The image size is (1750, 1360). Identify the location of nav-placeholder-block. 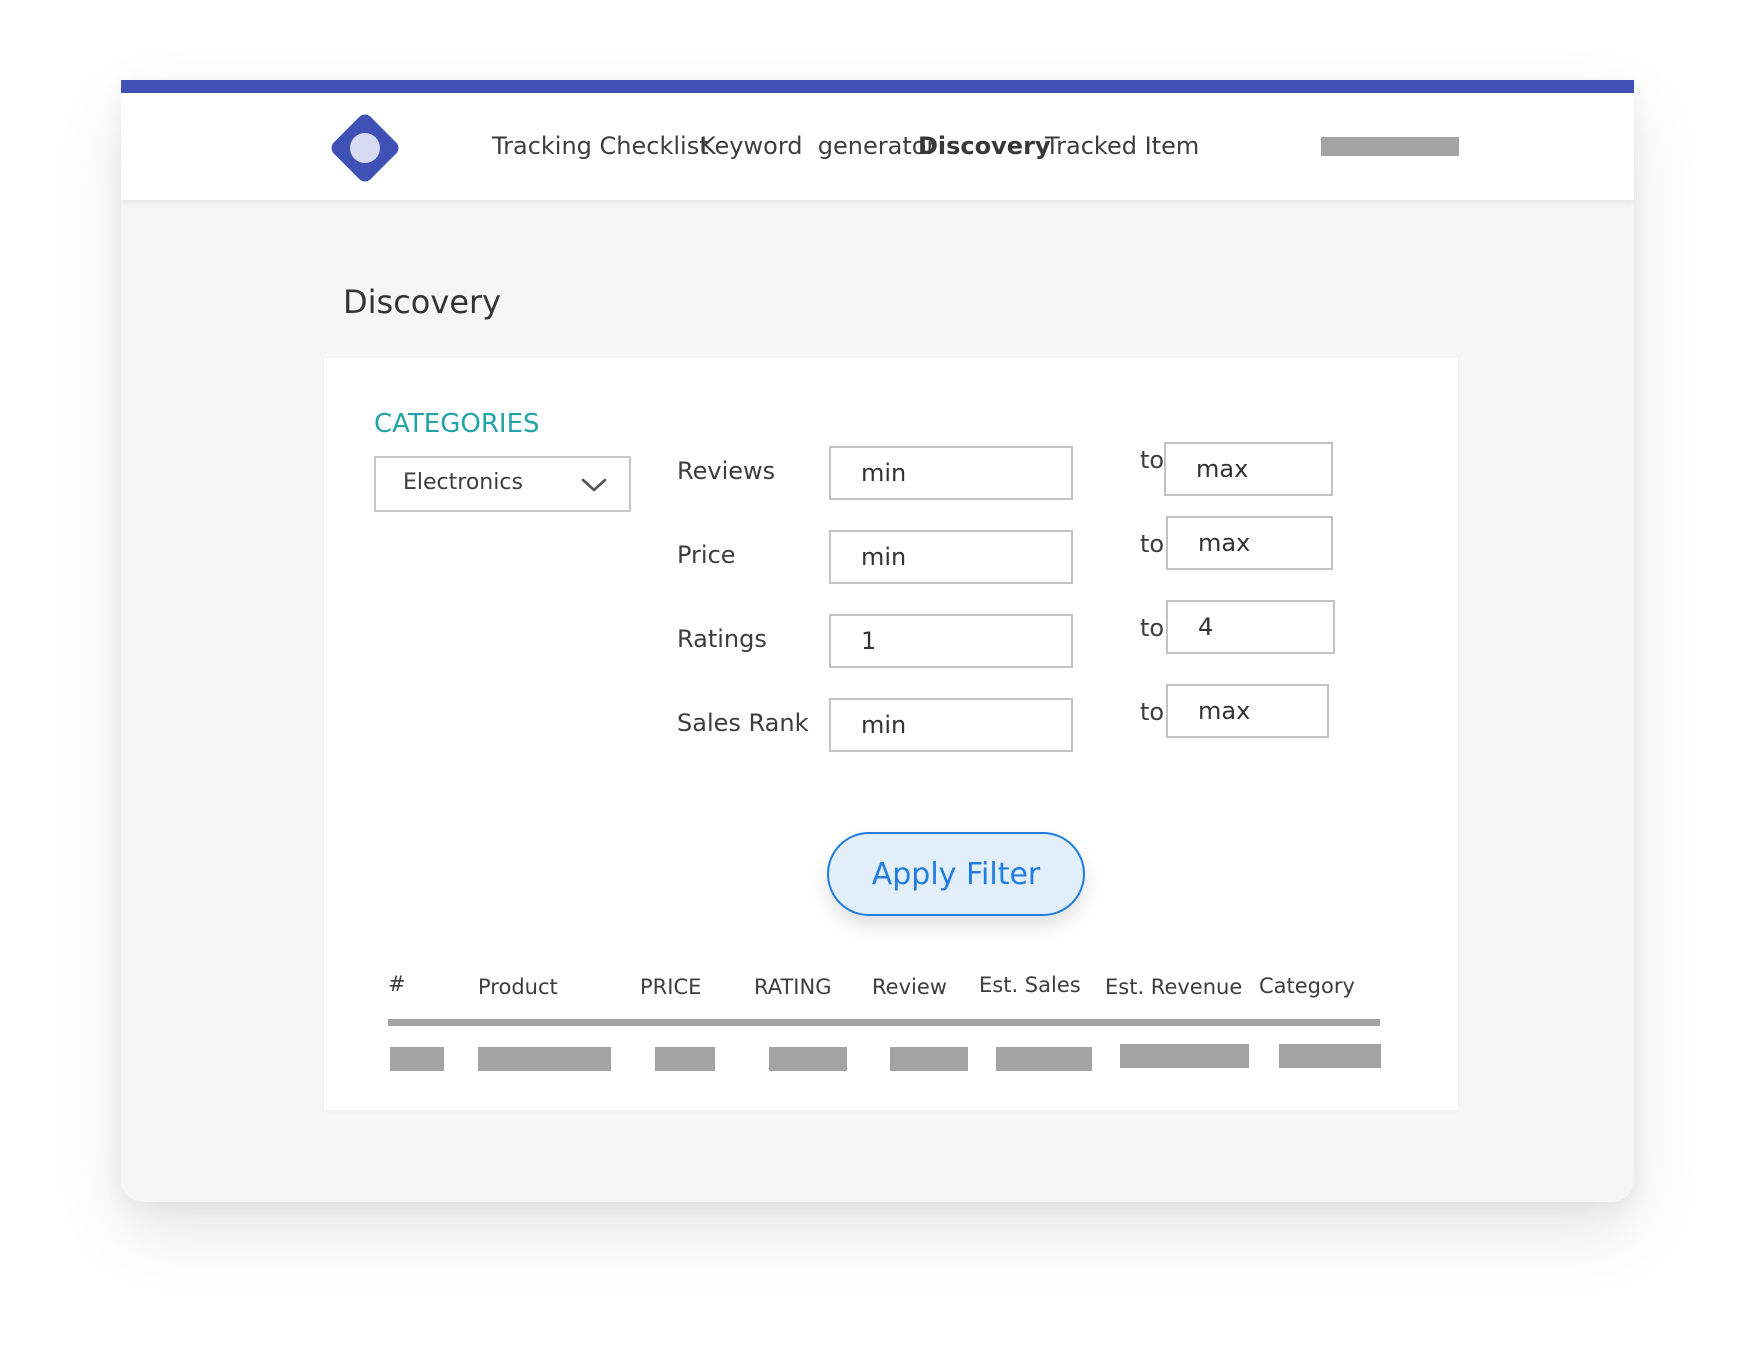
(1390, 146).